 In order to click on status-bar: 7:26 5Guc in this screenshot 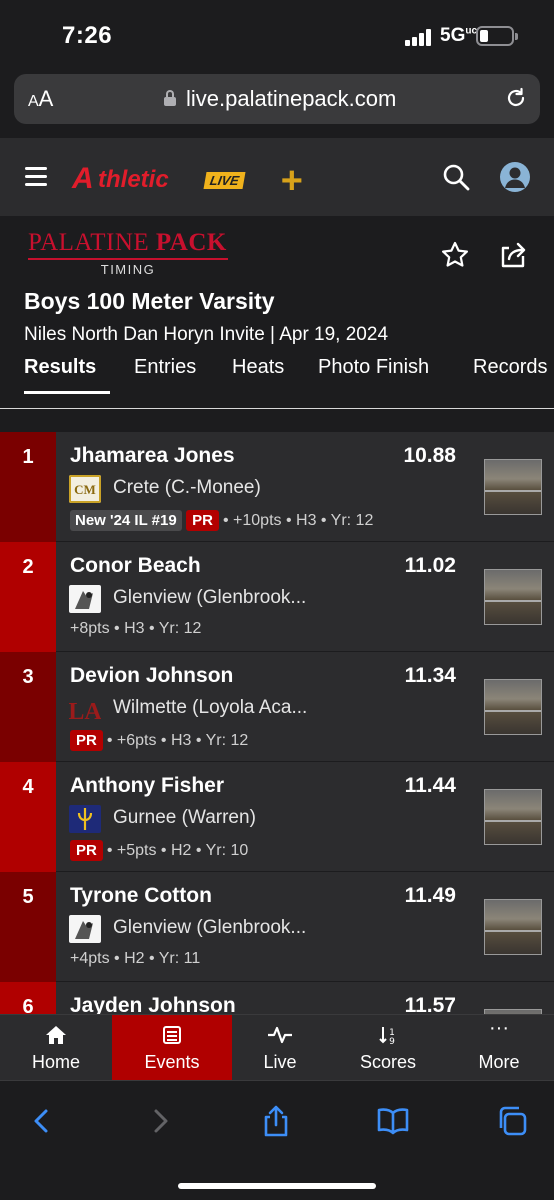, I will do `click(277, 35)`.